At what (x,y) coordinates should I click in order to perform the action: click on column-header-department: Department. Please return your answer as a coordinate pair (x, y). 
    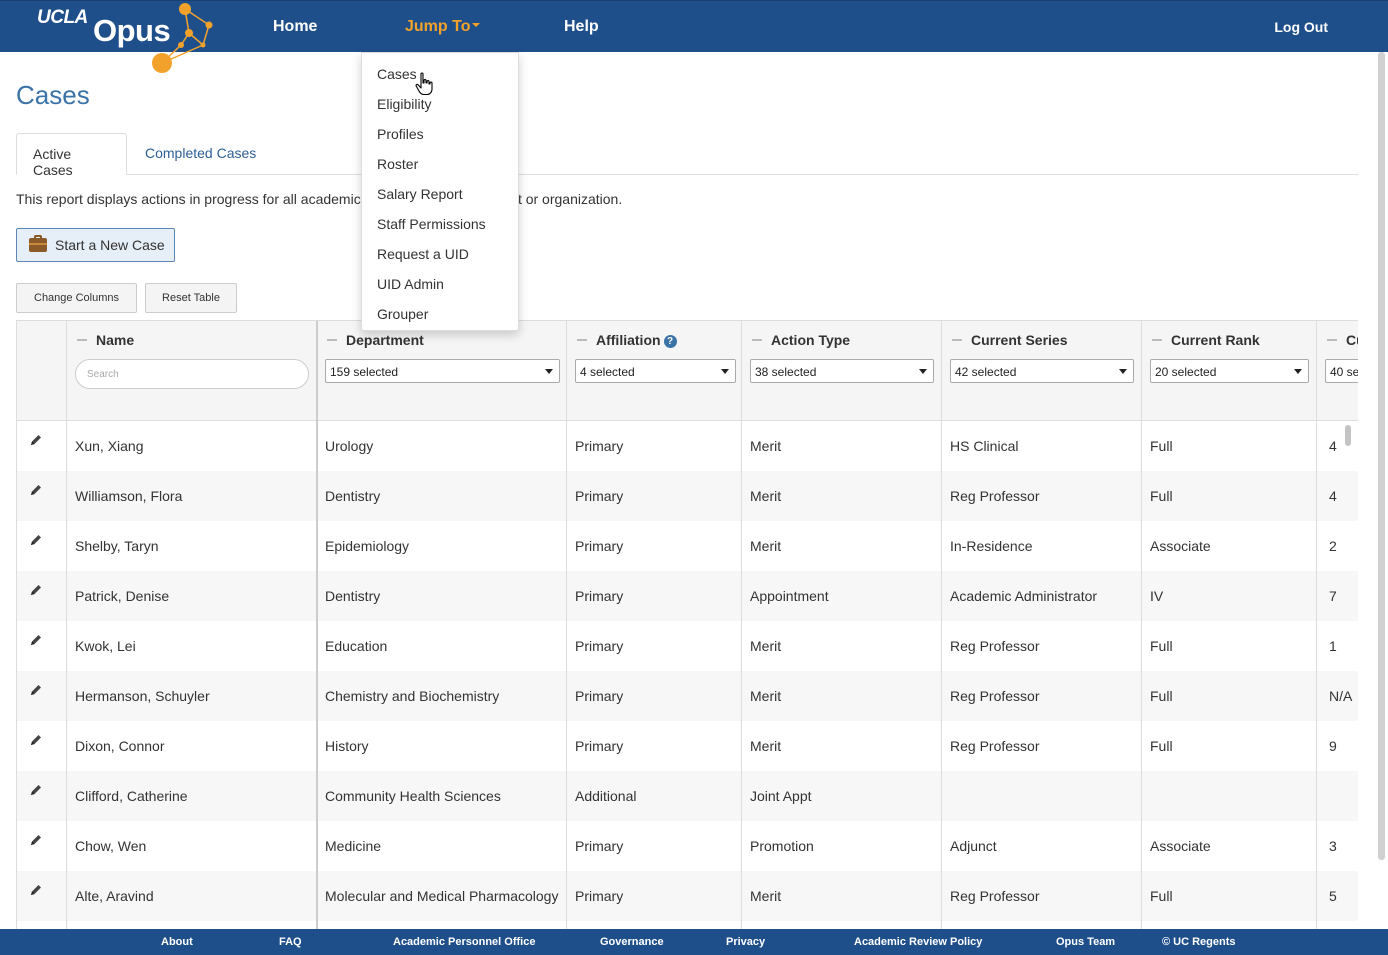
    Looking at the image, I should click on (375, 340).